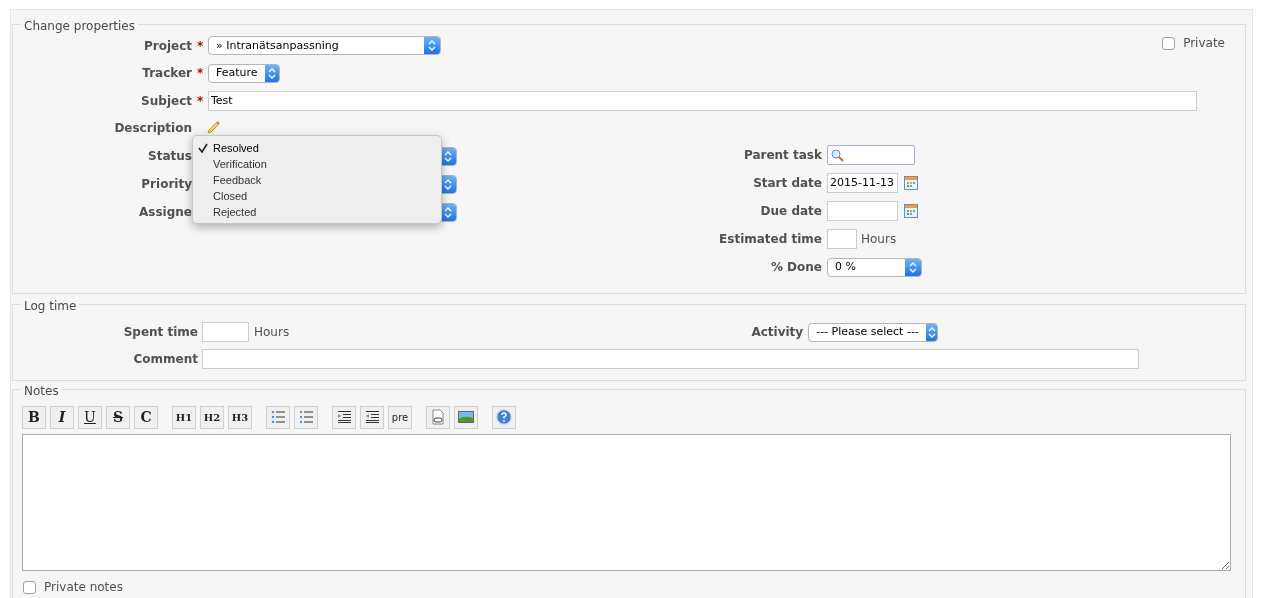 This screenshot has width=1261, height=598. I want to click on outdent-icon, so click(372, 417).